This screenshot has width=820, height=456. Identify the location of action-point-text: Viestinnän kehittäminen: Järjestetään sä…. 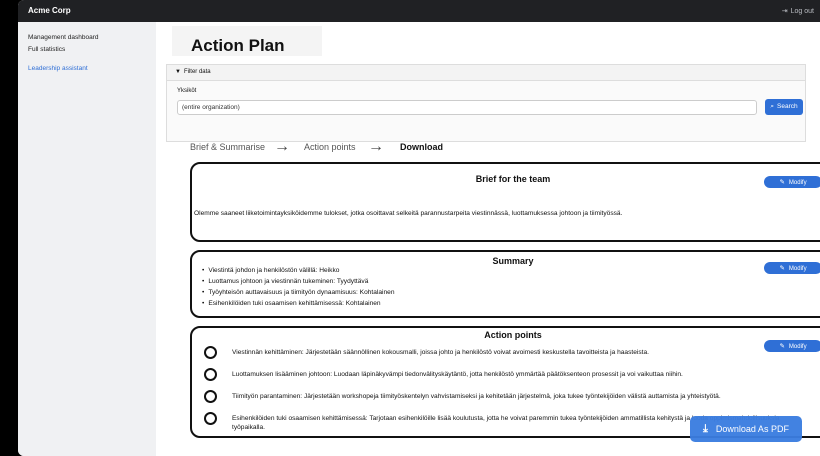
(440, 352).